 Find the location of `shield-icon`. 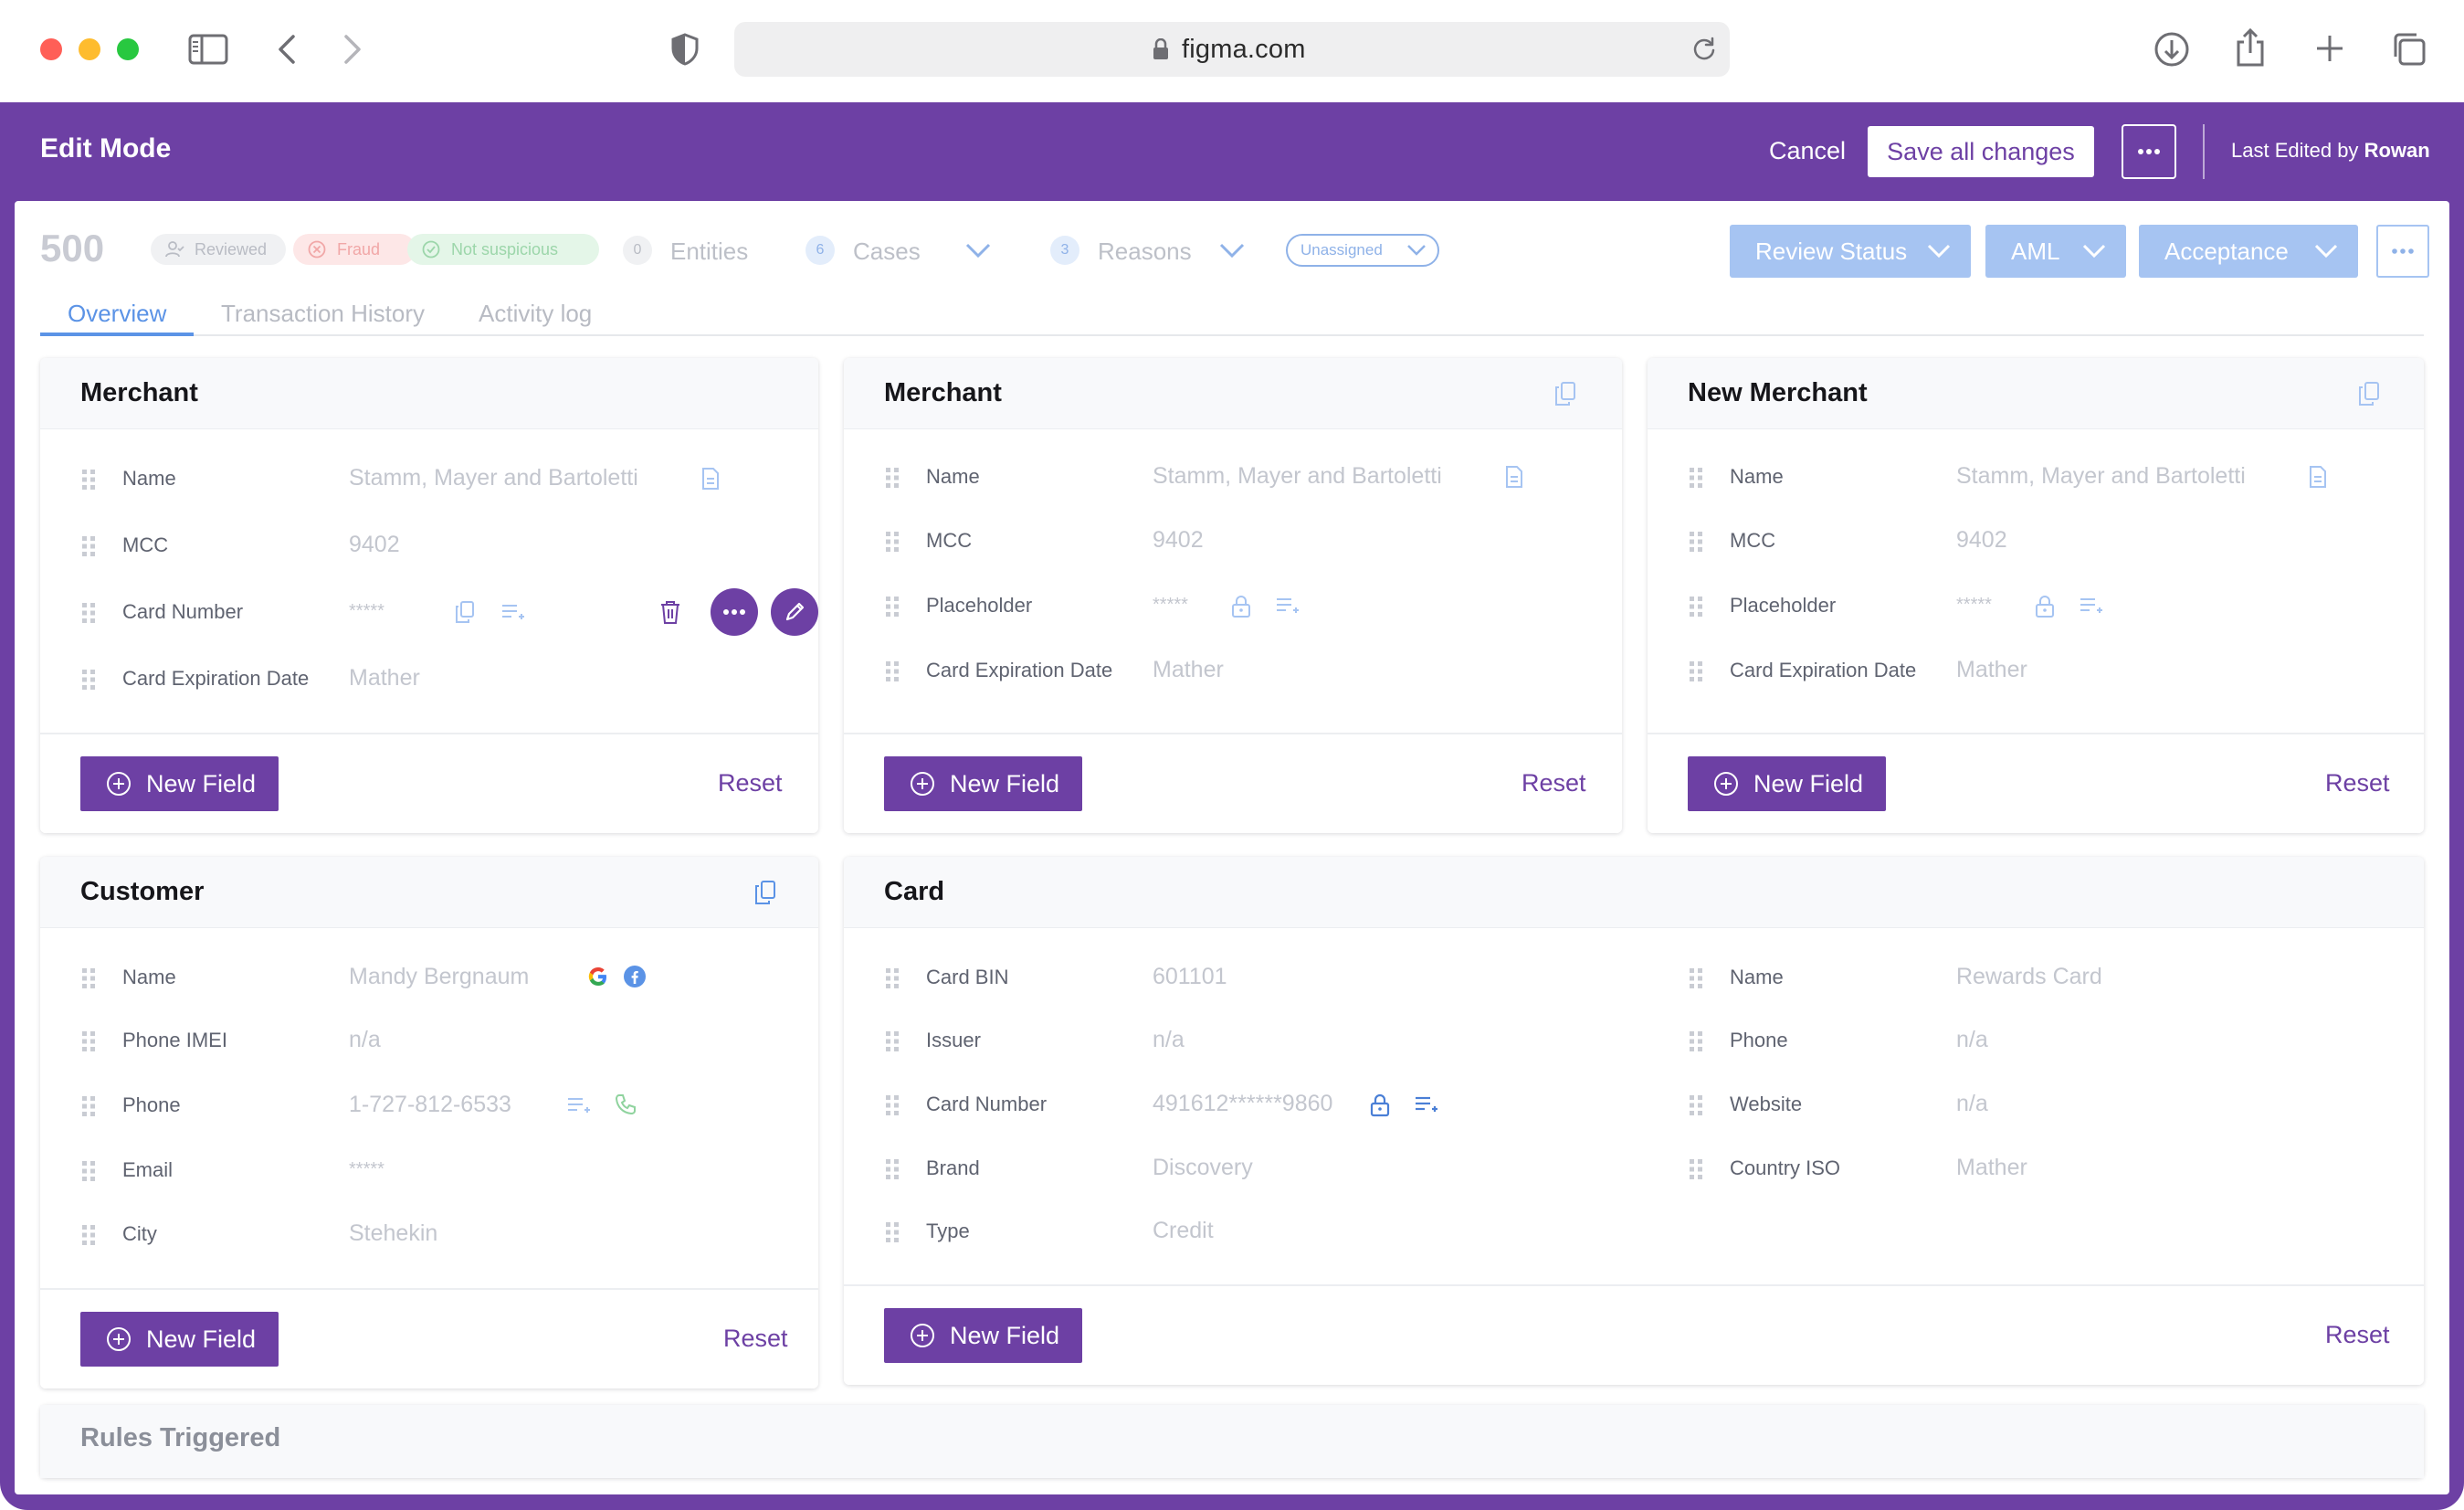

shield-icon is located at coordinates (685, 50).